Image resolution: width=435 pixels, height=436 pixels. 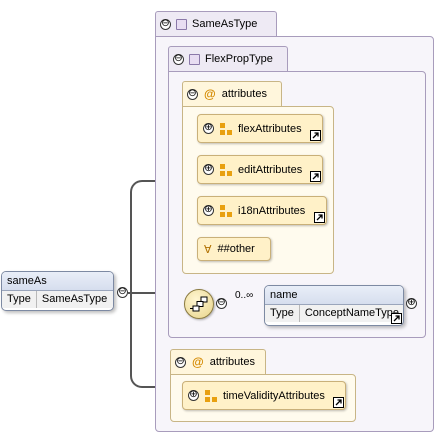 What do you see at coordinates (352, 313) in the screenshot?
I see `type-value: ConceptNameType` at bounding box center [352, 313].